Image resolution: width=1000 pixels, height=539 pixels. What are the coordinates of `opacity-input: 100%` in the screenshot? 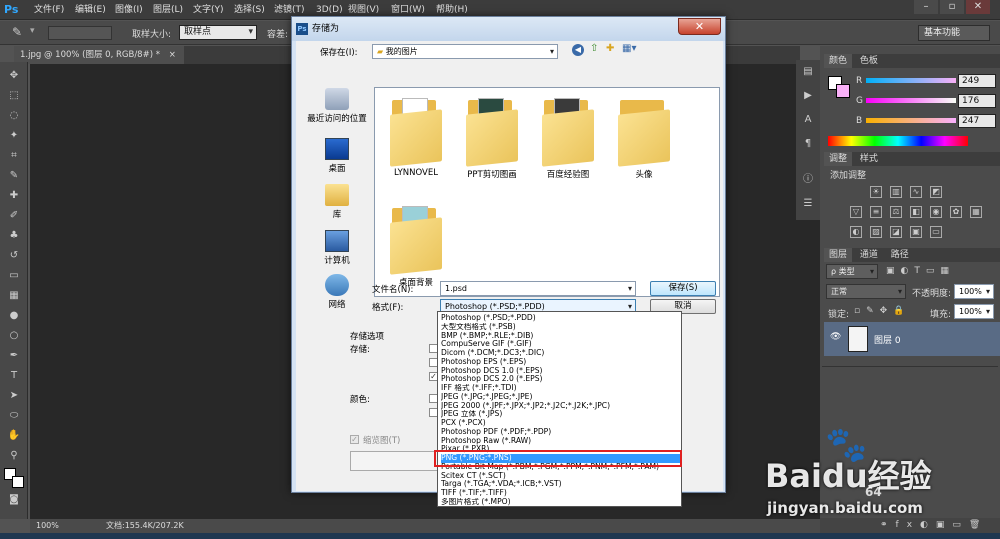 It's located at (974, 291).